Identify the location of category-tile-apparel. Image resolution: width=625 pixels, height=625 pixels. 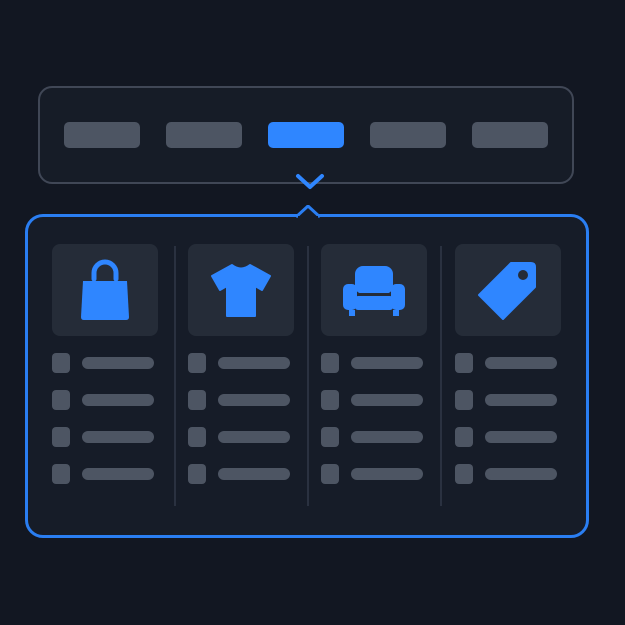
(241, 290).